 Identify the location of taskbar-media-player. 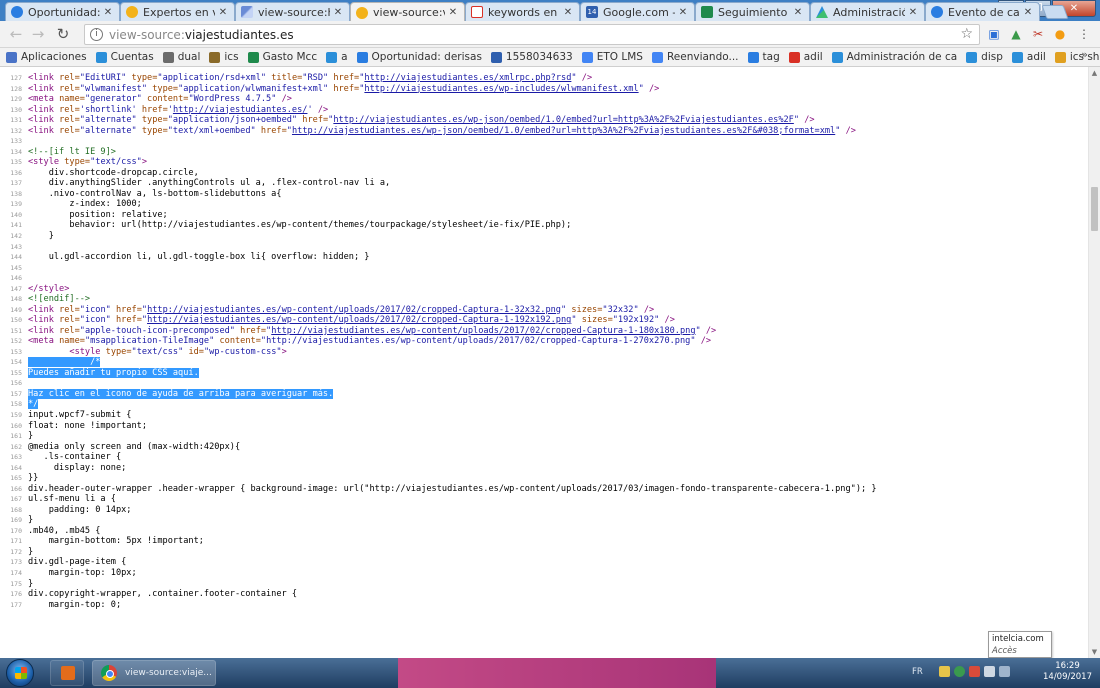
(67, 673).